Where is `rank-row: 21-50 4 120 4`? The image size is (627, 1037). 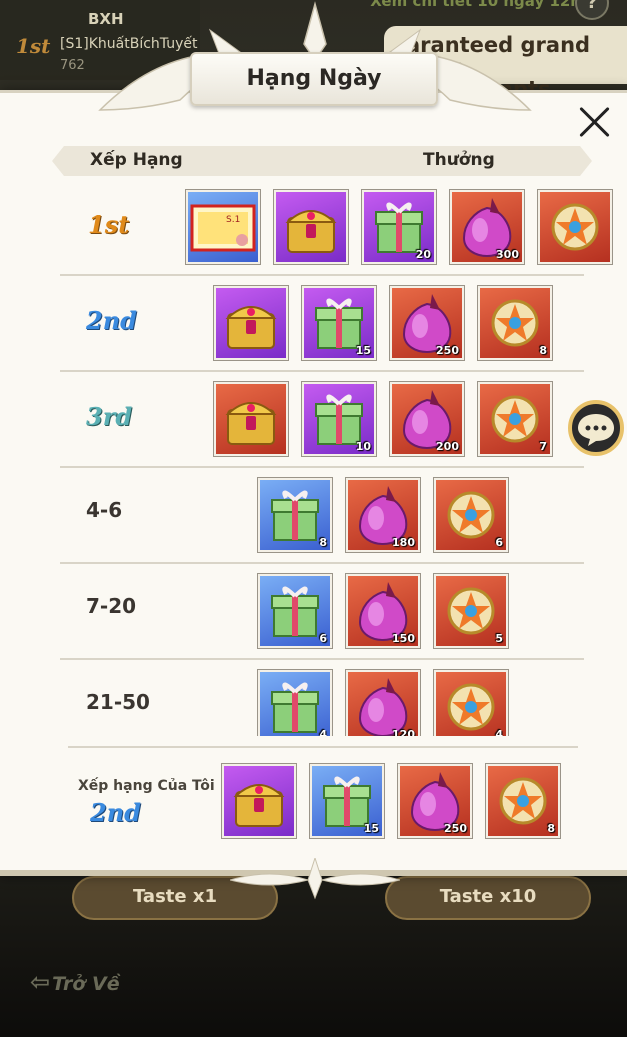
rank-row: 21-50 4 120 4 is located at coordinates (322, 698).